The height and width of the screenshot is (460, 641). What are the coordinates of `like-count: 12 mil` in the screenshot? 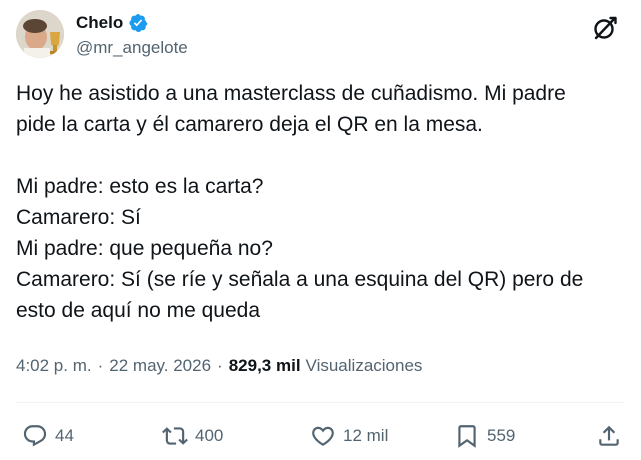 It's located at (366, 435).